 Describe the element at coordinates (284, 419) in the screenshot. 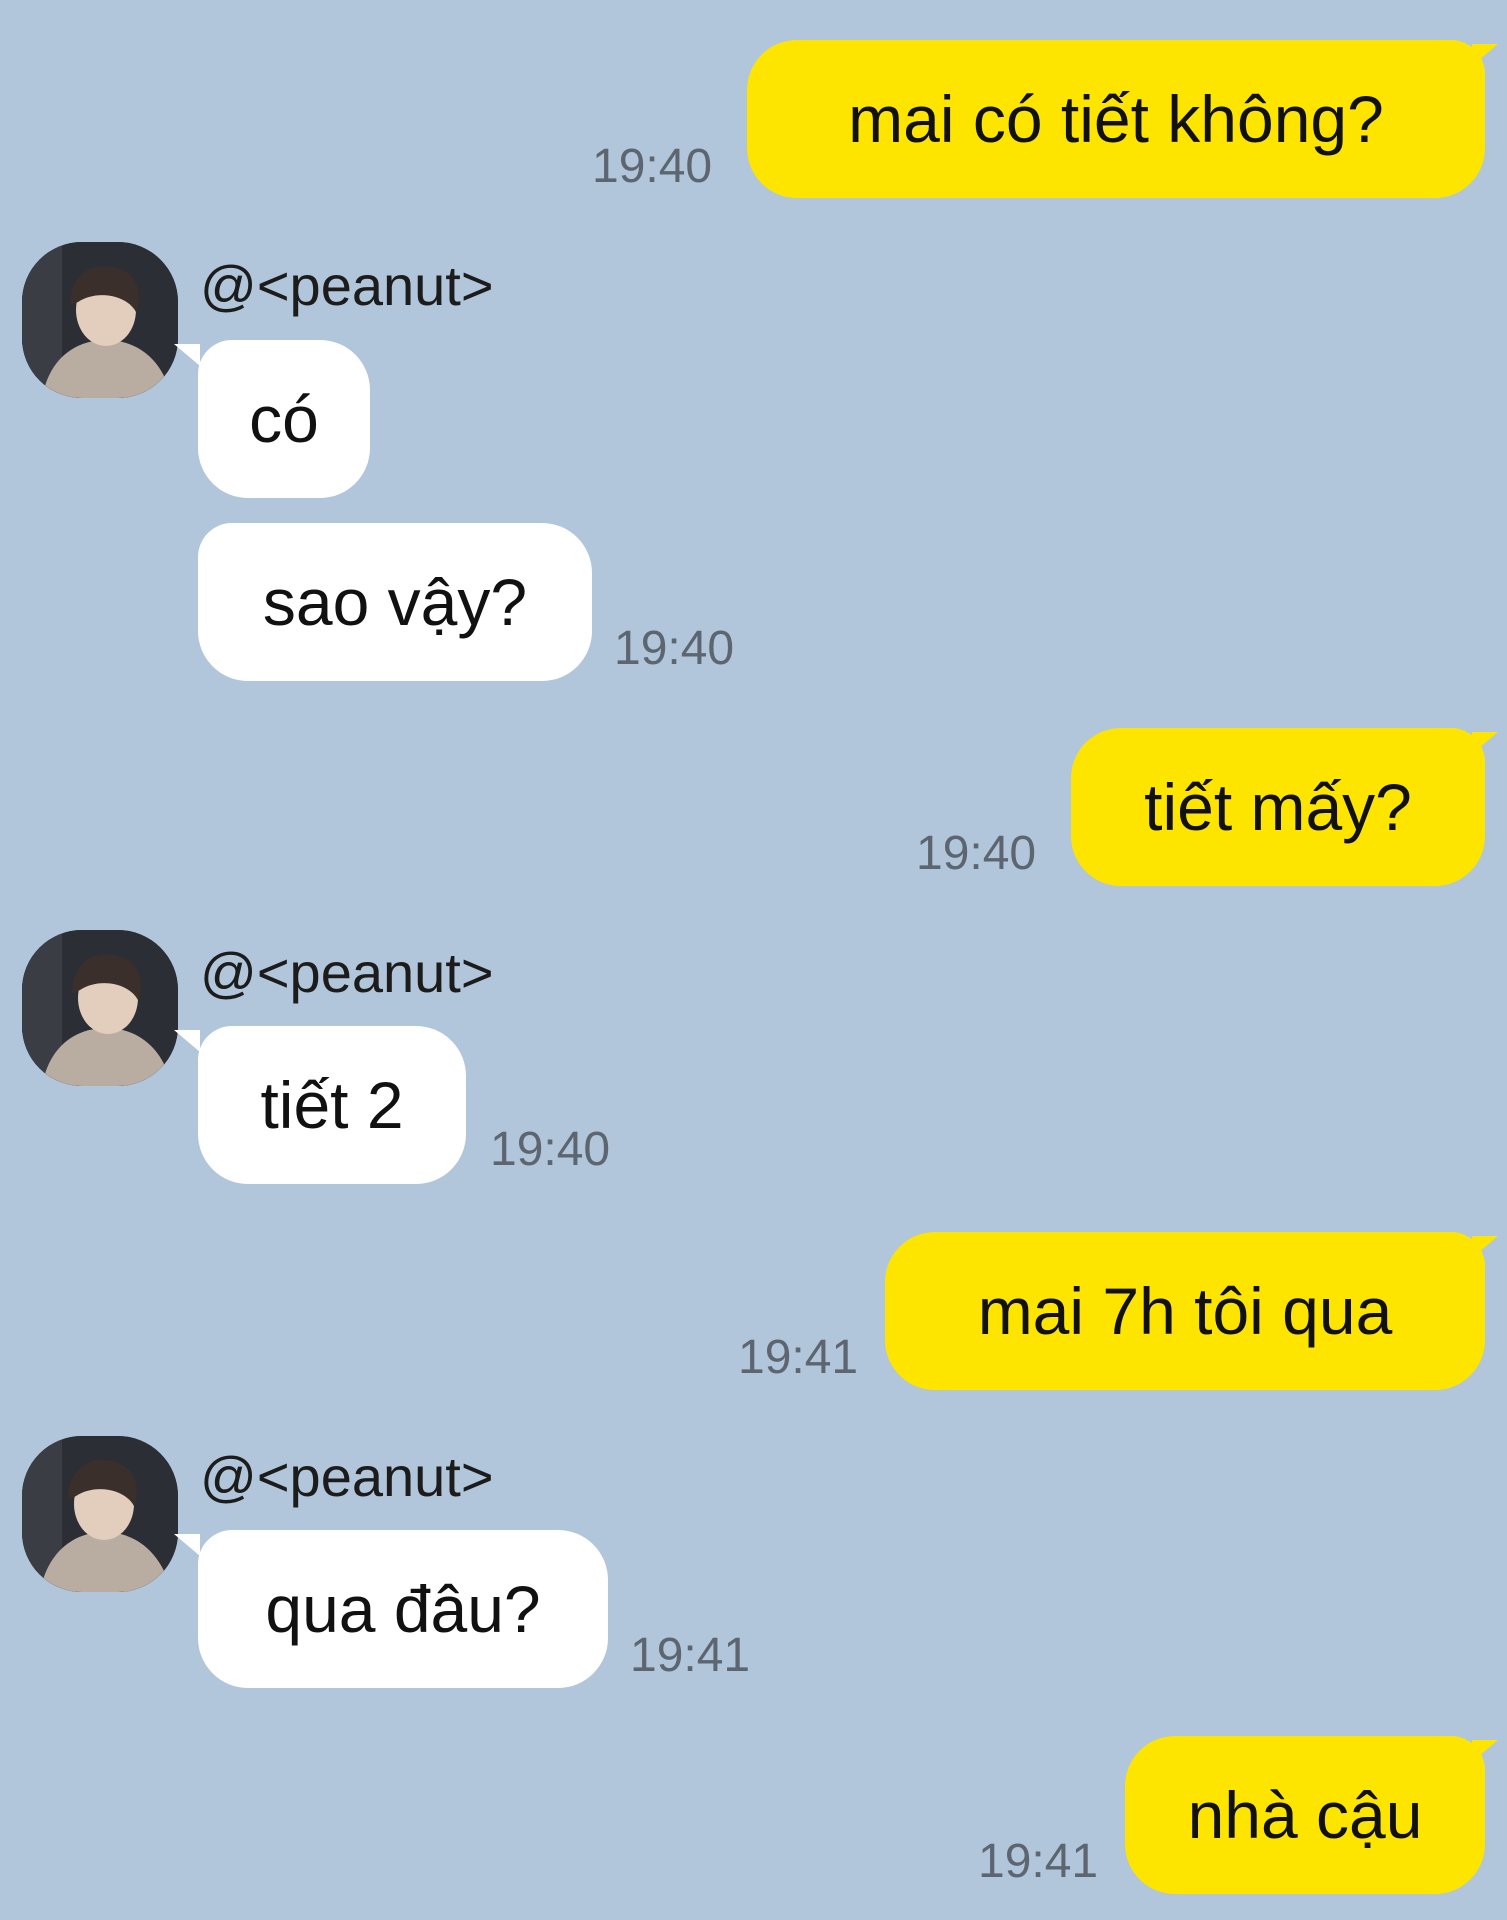

I see `peer-message-bubble: có` at that location.